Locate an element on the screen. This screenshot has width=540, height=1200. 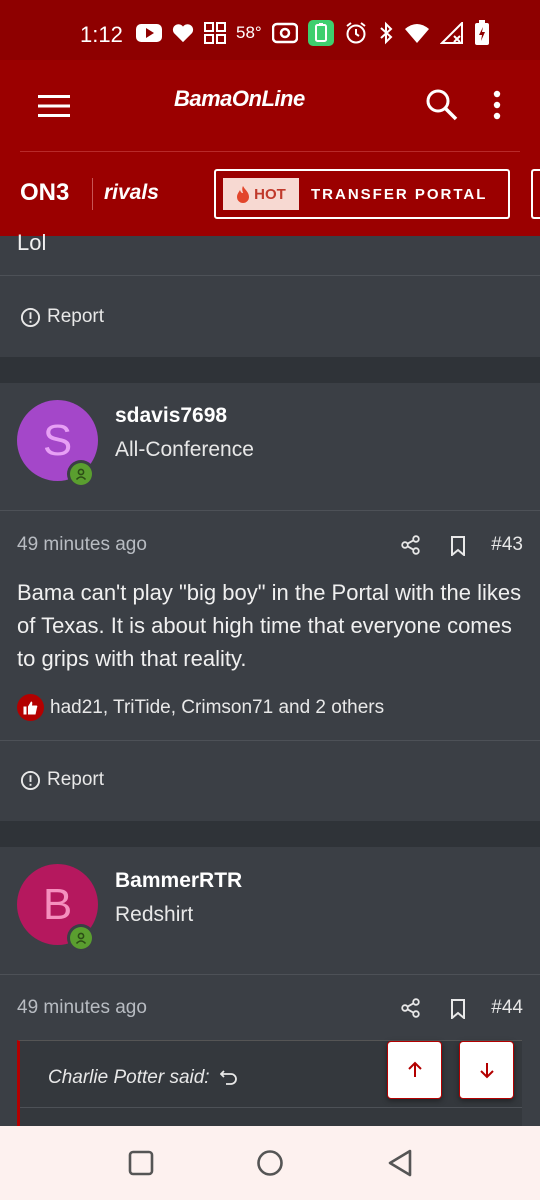
previous-post-card: Lol Report is located at coordinates (270, 293).